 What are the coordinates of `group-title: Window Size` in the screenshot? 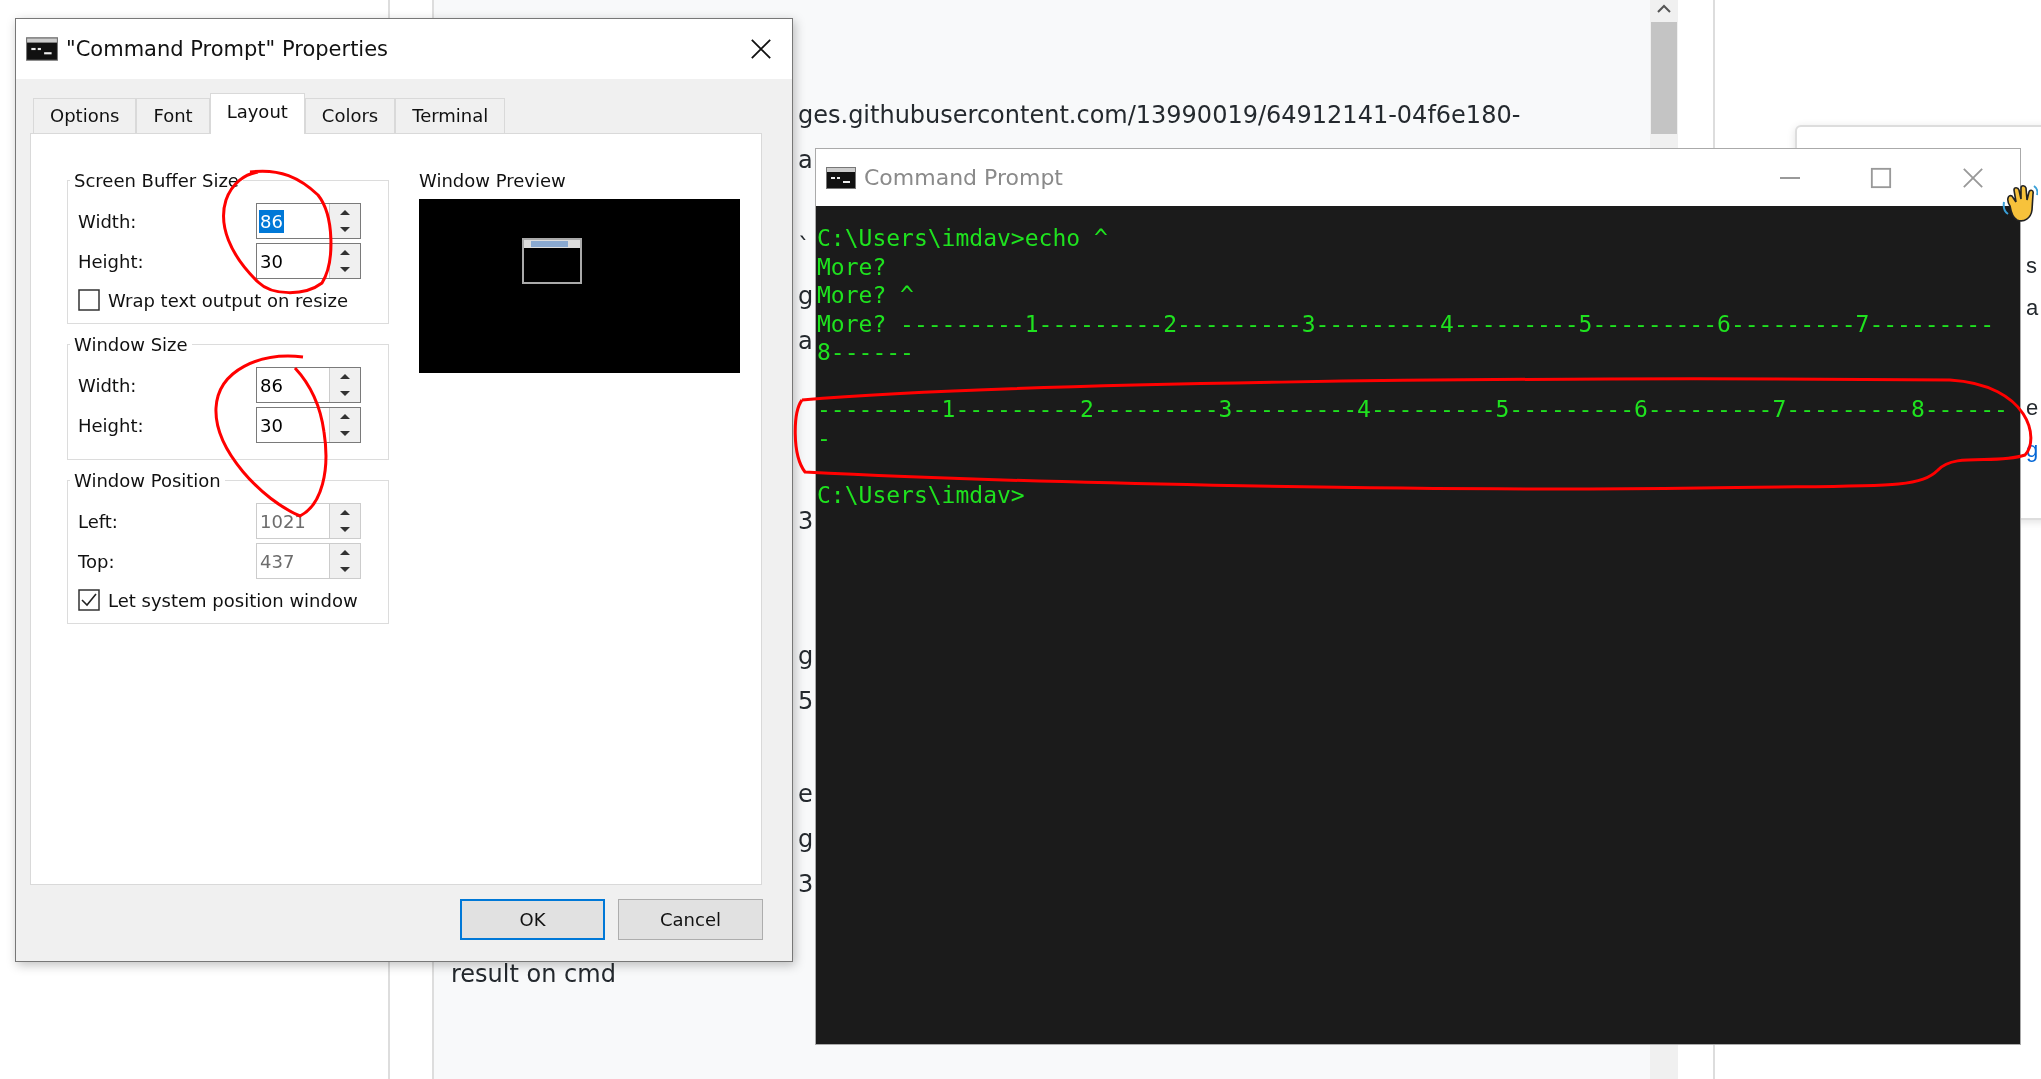 It's located at (131, 344).